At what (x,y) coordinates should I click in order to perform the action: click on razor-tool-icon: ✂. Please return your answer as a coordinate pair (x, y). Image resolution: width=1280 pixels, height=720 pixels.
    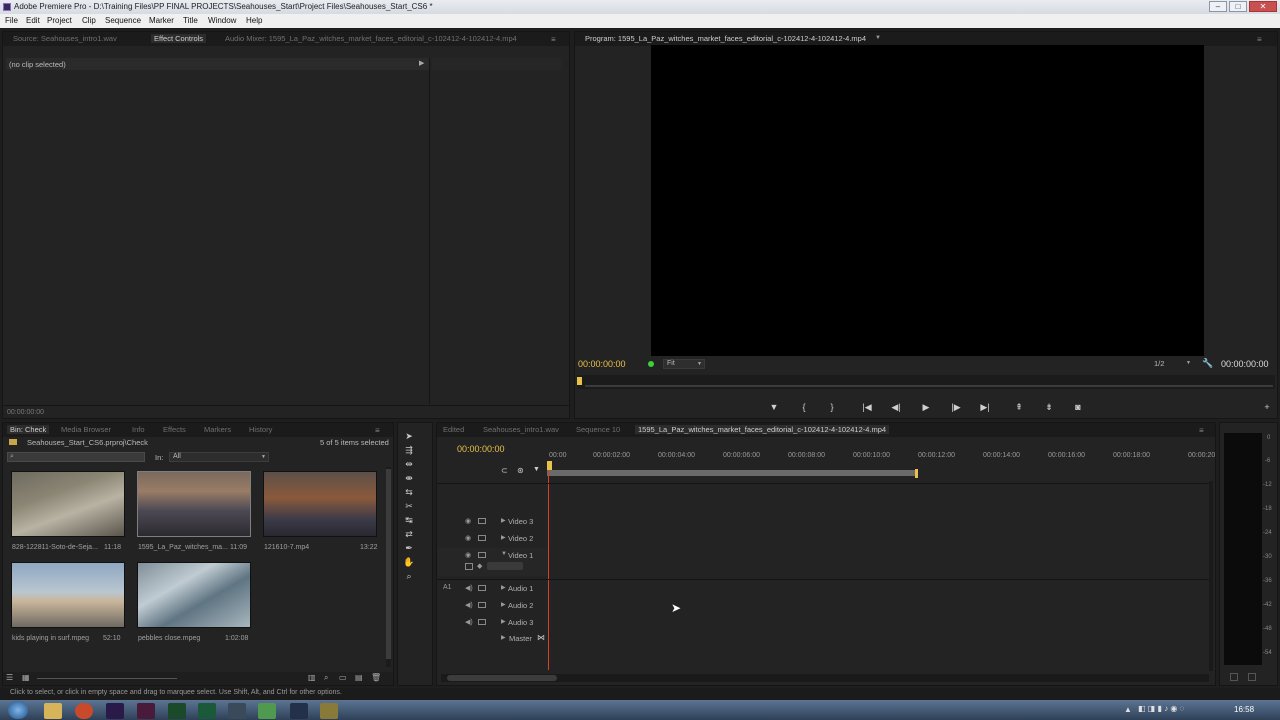
    Looking at the image, I should click on (409, 507).